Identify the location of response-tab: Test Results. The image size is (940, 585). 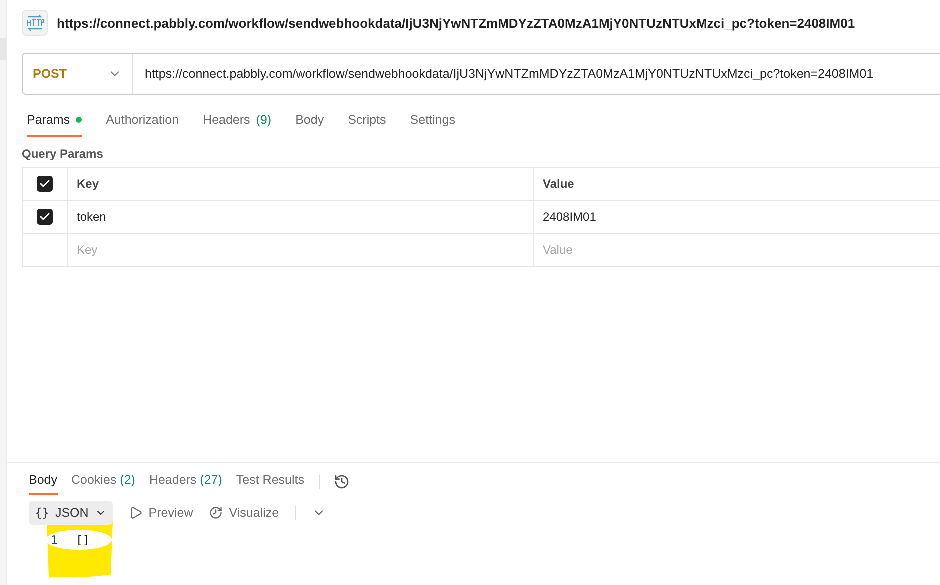
(270, 482).